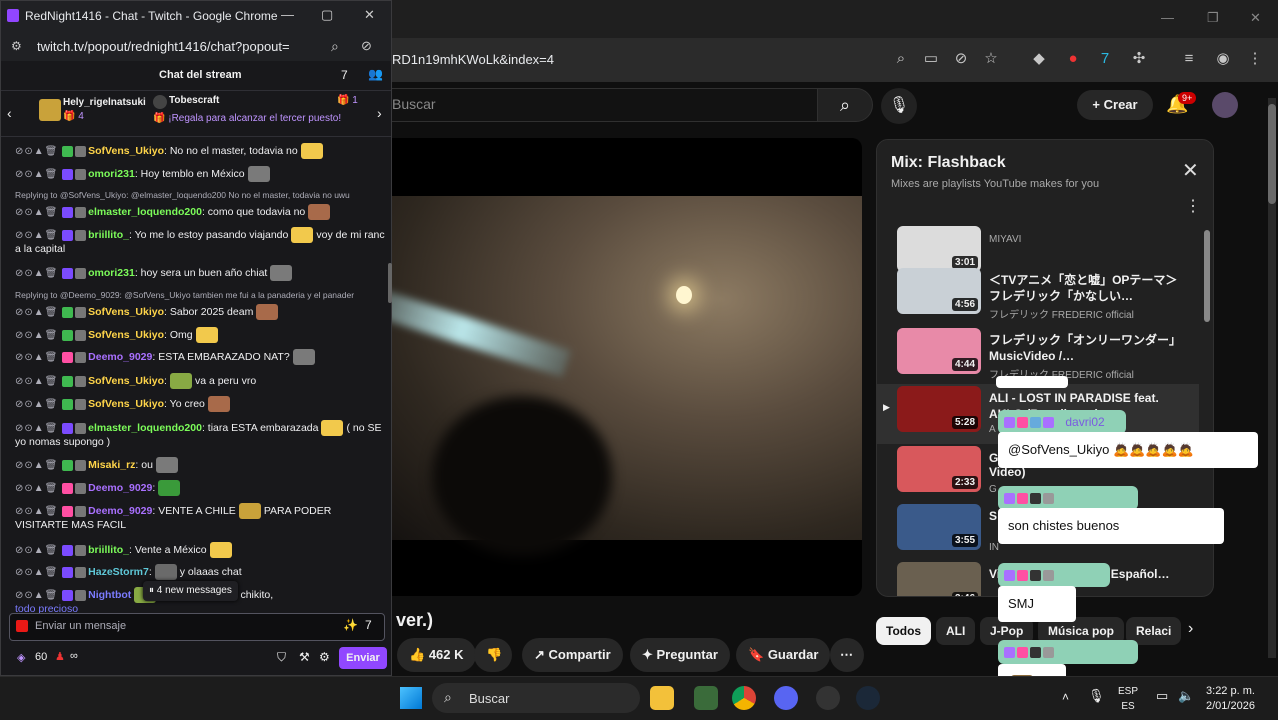  What do you see at coordinates (200, 550) in the screenshot?
I see `chat-message: ⊘⊙▲🗑 briillito_: Vente a México` at bounding box center [200, 550].